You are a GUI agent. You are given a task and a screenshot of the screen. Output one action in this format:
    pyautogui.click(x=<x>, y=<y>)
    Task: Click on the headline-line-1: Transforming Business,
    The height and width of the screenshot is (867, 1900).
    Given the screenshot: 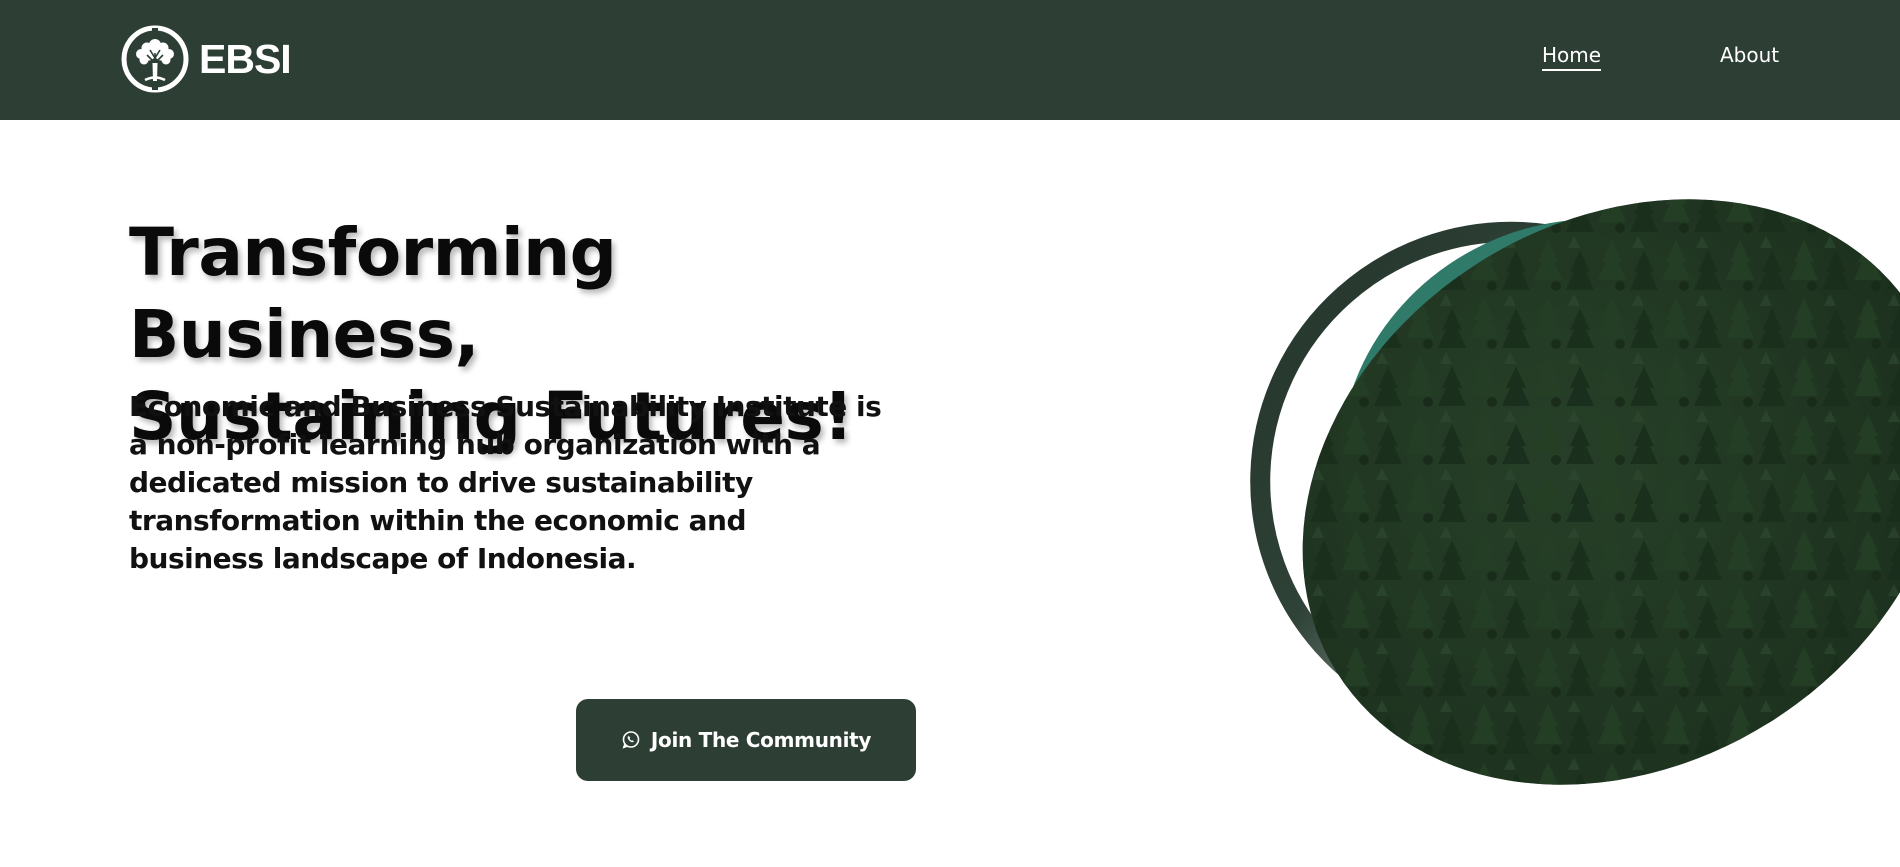 What is the action you would take?
    pyautogui.click(x=373, y=293)
    